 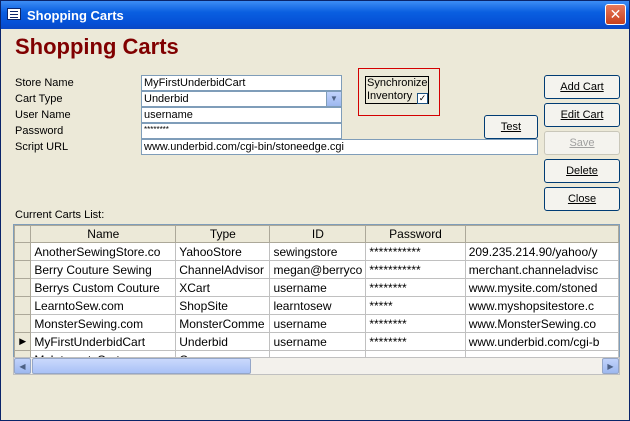 What do you see at coordinates (223, 234) in the screenshot?
I see `column-header-type: Type` at bounding box center [223, 234].